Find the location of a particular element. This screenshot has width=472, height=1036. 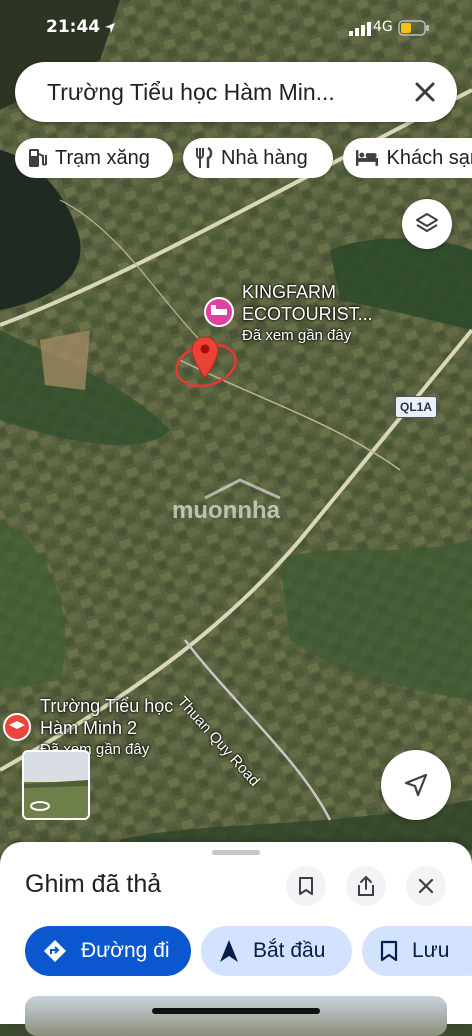

chip-gas-station: Trạm xăng is located at coordinates (94, 158).